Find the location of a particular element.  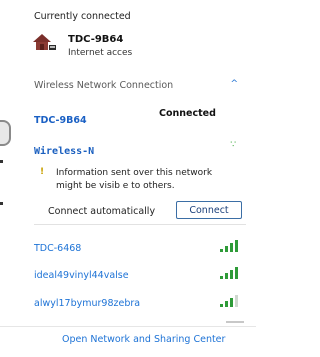

currently-connected-title: Currently connected is located at coordinates (82, 16).